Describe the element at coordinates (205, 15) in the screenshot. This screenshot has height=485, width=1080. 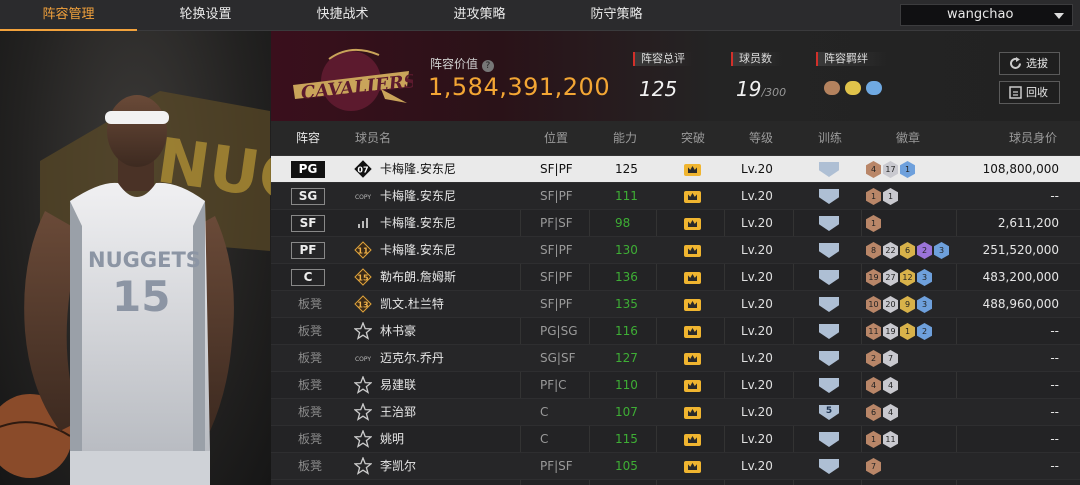
I see `tab-rotation: 轮换设置` at that location.